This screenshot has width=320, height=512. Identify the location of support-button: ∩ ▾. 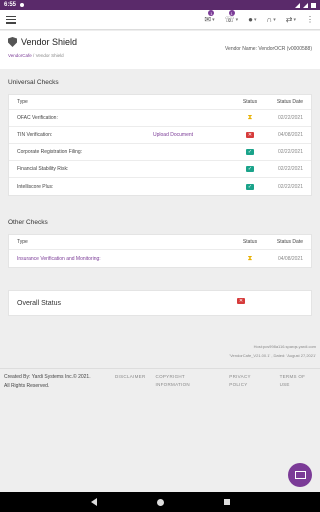
(271, 19).